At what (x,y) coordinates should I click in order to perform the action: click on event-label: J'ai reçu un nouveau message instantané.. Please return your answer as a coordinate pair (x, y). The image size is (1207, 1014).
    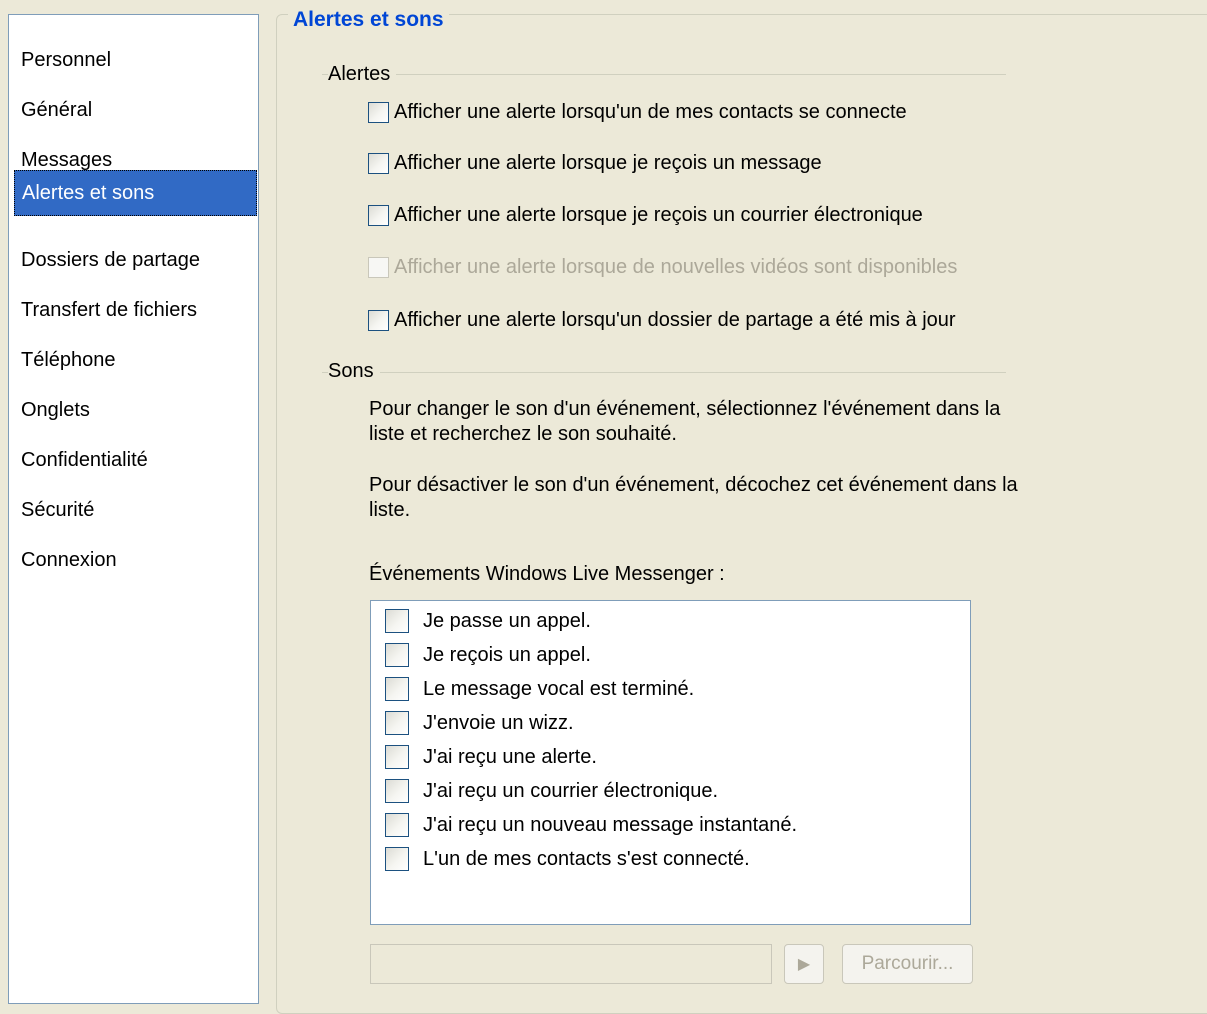
    Looking at the image, I should click on (610, 824).